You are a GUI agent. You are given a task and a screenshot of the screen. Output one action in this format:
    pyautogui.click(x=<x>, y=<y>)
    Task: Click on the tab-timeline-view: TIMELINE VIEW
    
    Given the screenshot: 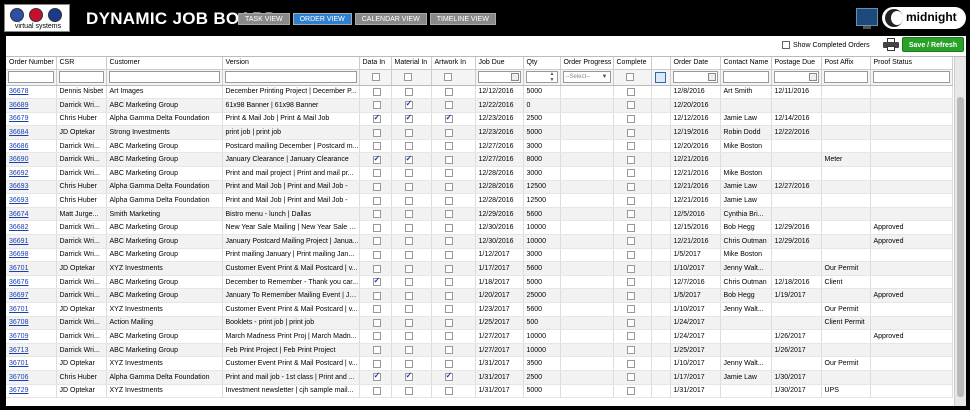 What is the action you would take?
    pyautogui.click(x=462, y=19)
    